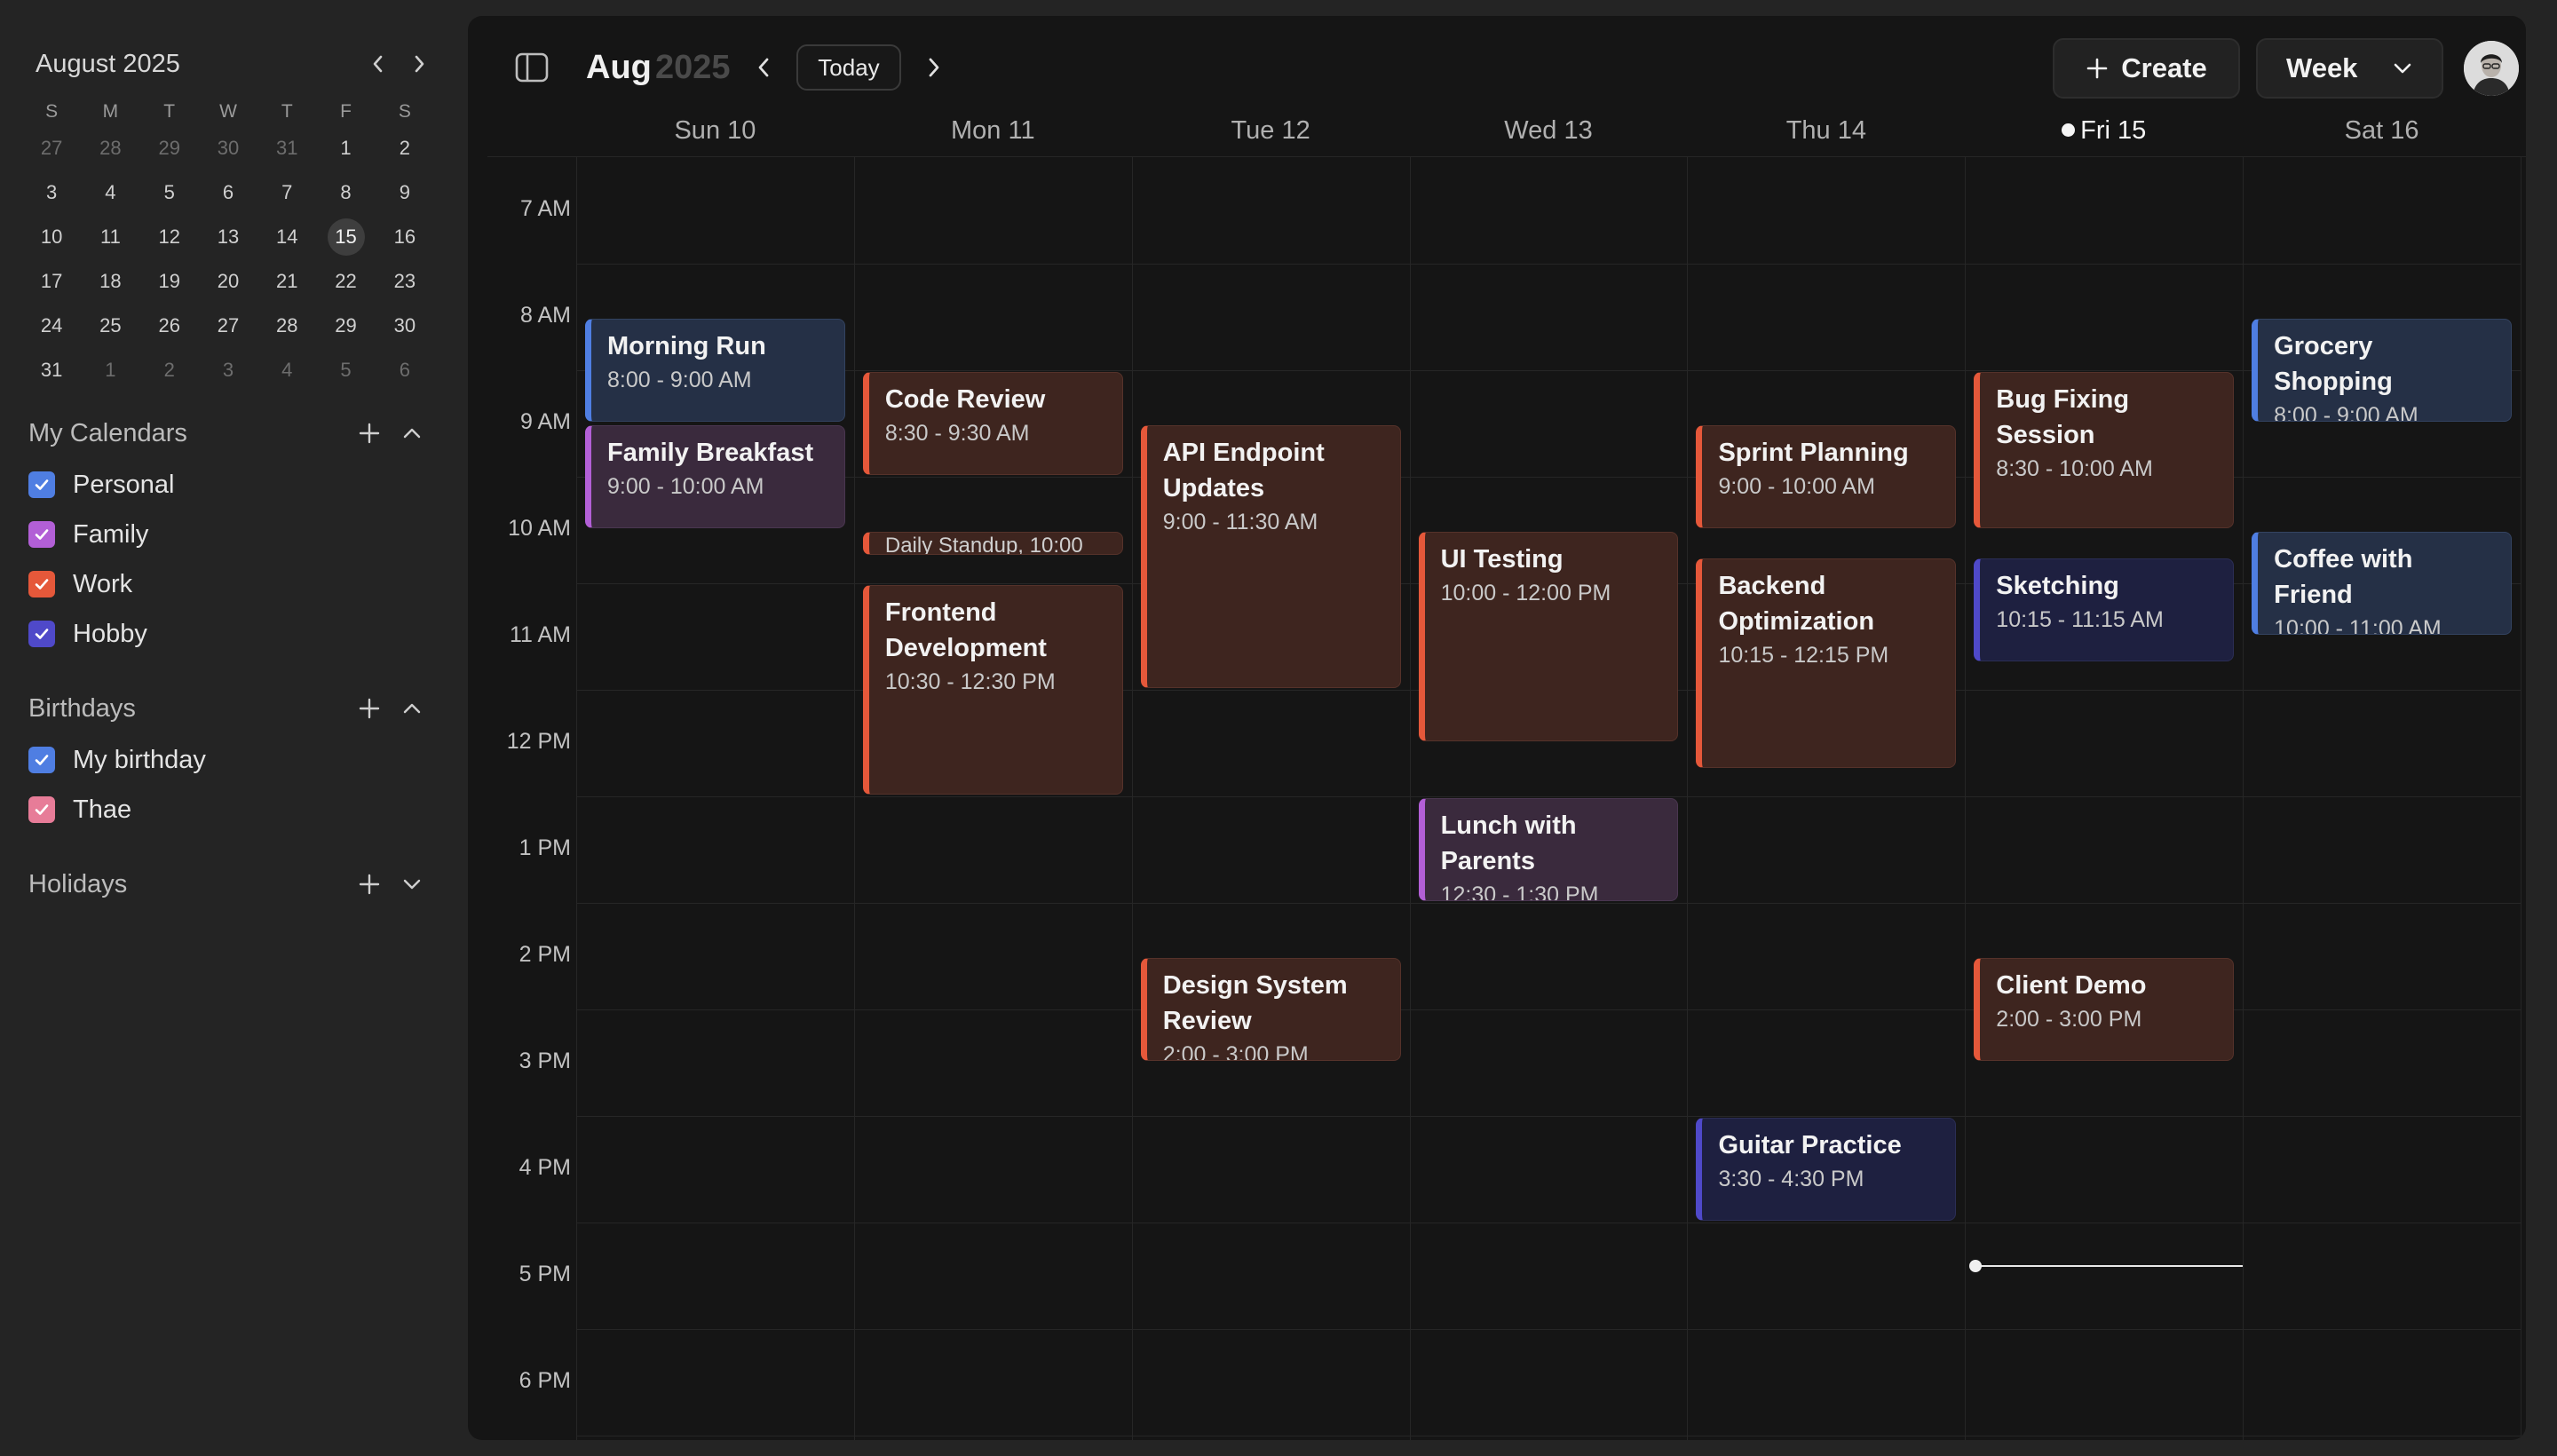 The image size is (2557, 1456). What do you see at coordinates (228, 281) in the screenshot?
I see `mini-calendar-day: 20` at bounding box center [228, 281].